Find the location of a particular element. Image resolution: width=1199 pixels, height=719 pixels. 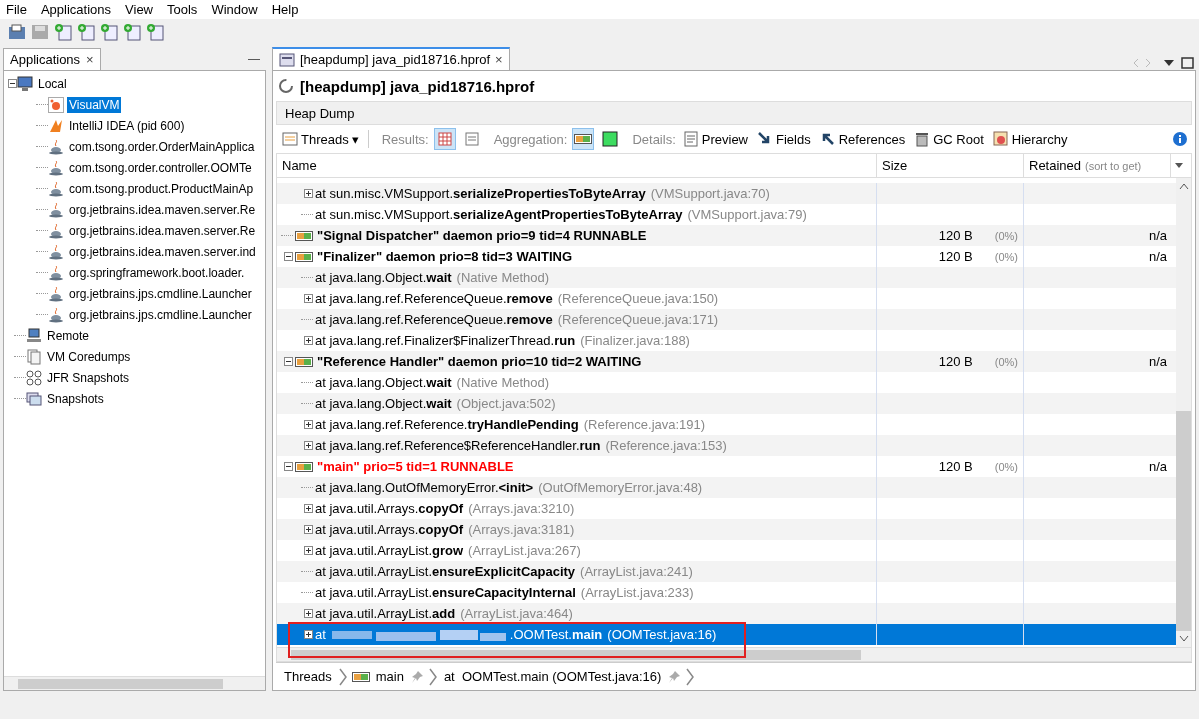

applications-tab: Applications × is located at coordinates (52, 59).